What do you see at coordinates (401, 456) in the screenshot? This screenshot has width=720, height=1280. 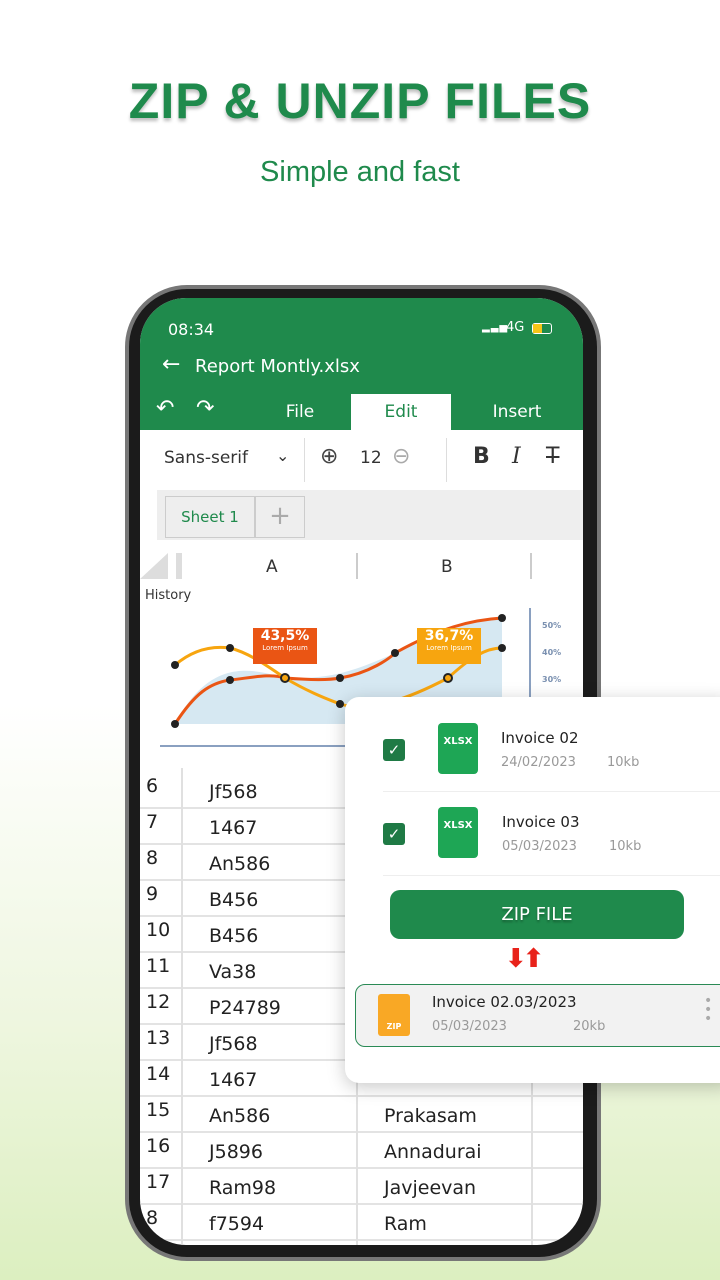 I see `decrease-size-icon: ⊖` at bounding box center [401, 456].